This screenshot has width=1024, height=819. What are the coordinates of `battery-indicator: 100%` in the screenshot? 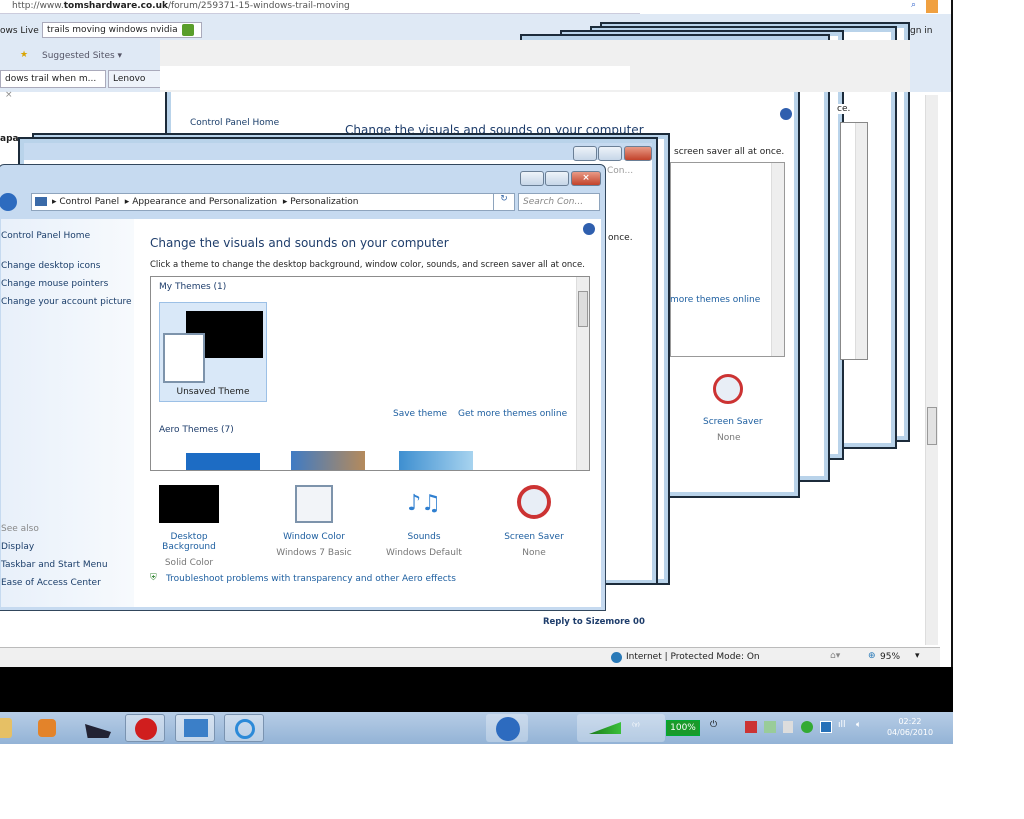 It's located at (683, 728).